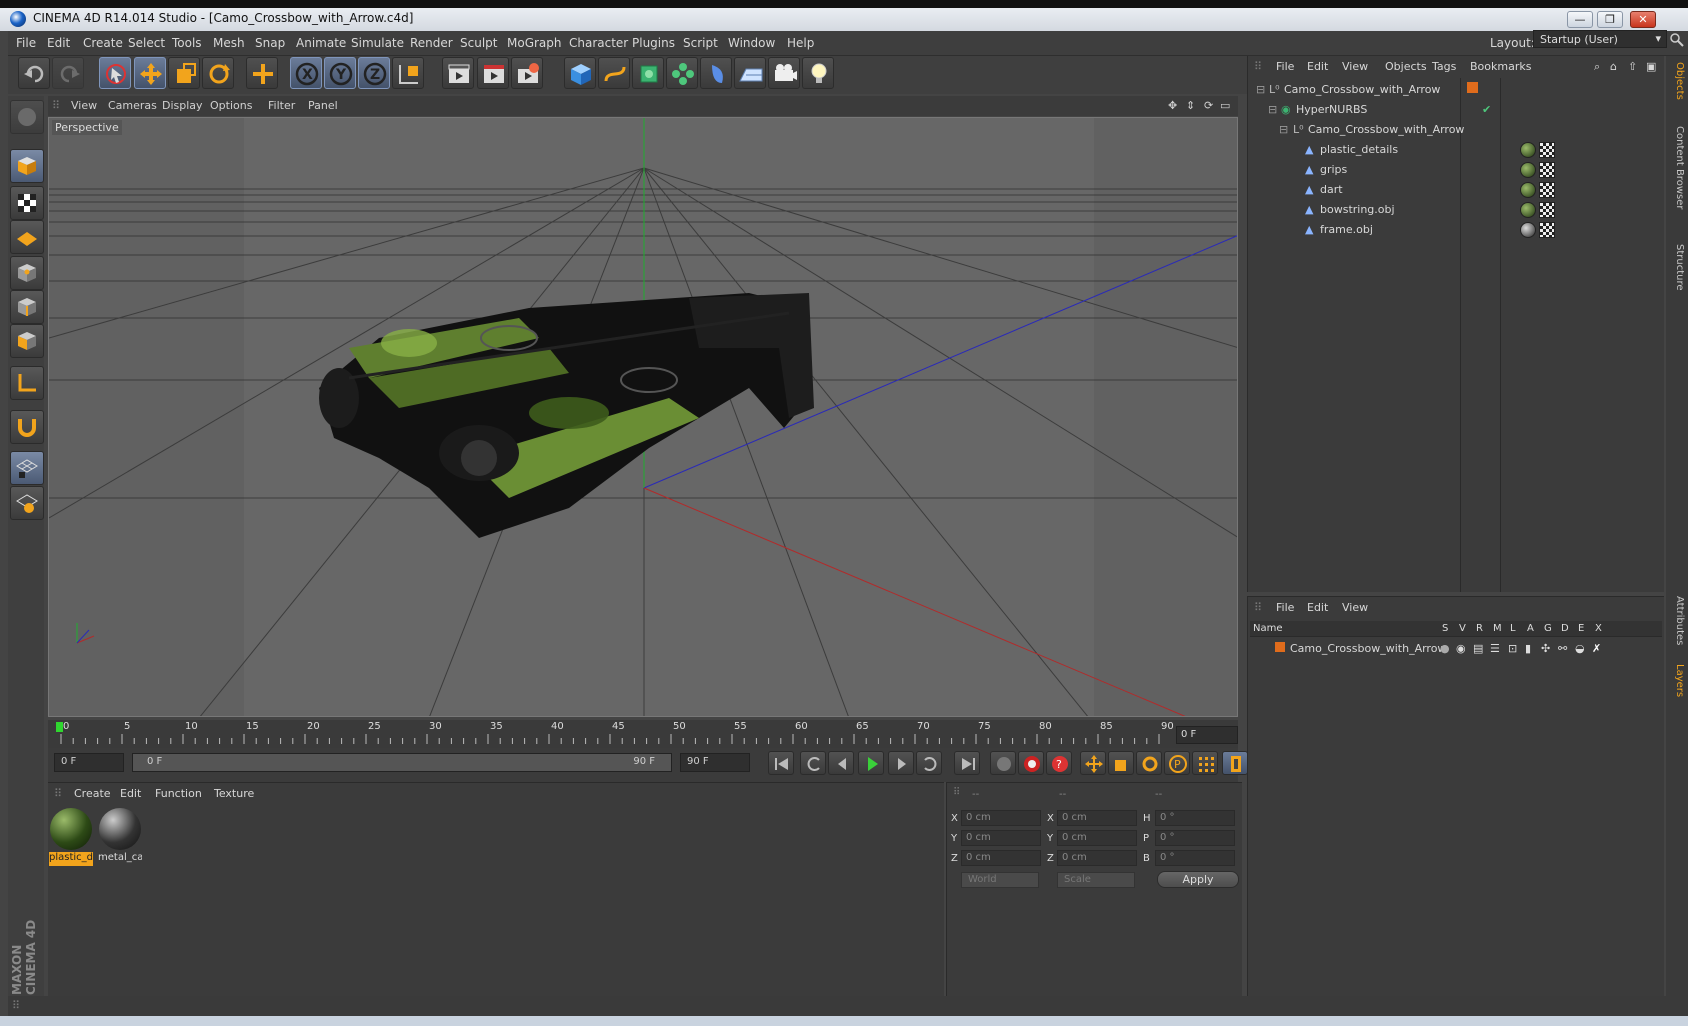 The height and width of the screenshot is (1026, 1688). Describe the element at coordinates (1177, 763) in the screenshot. I see `key-parameter-button: P` at that location.